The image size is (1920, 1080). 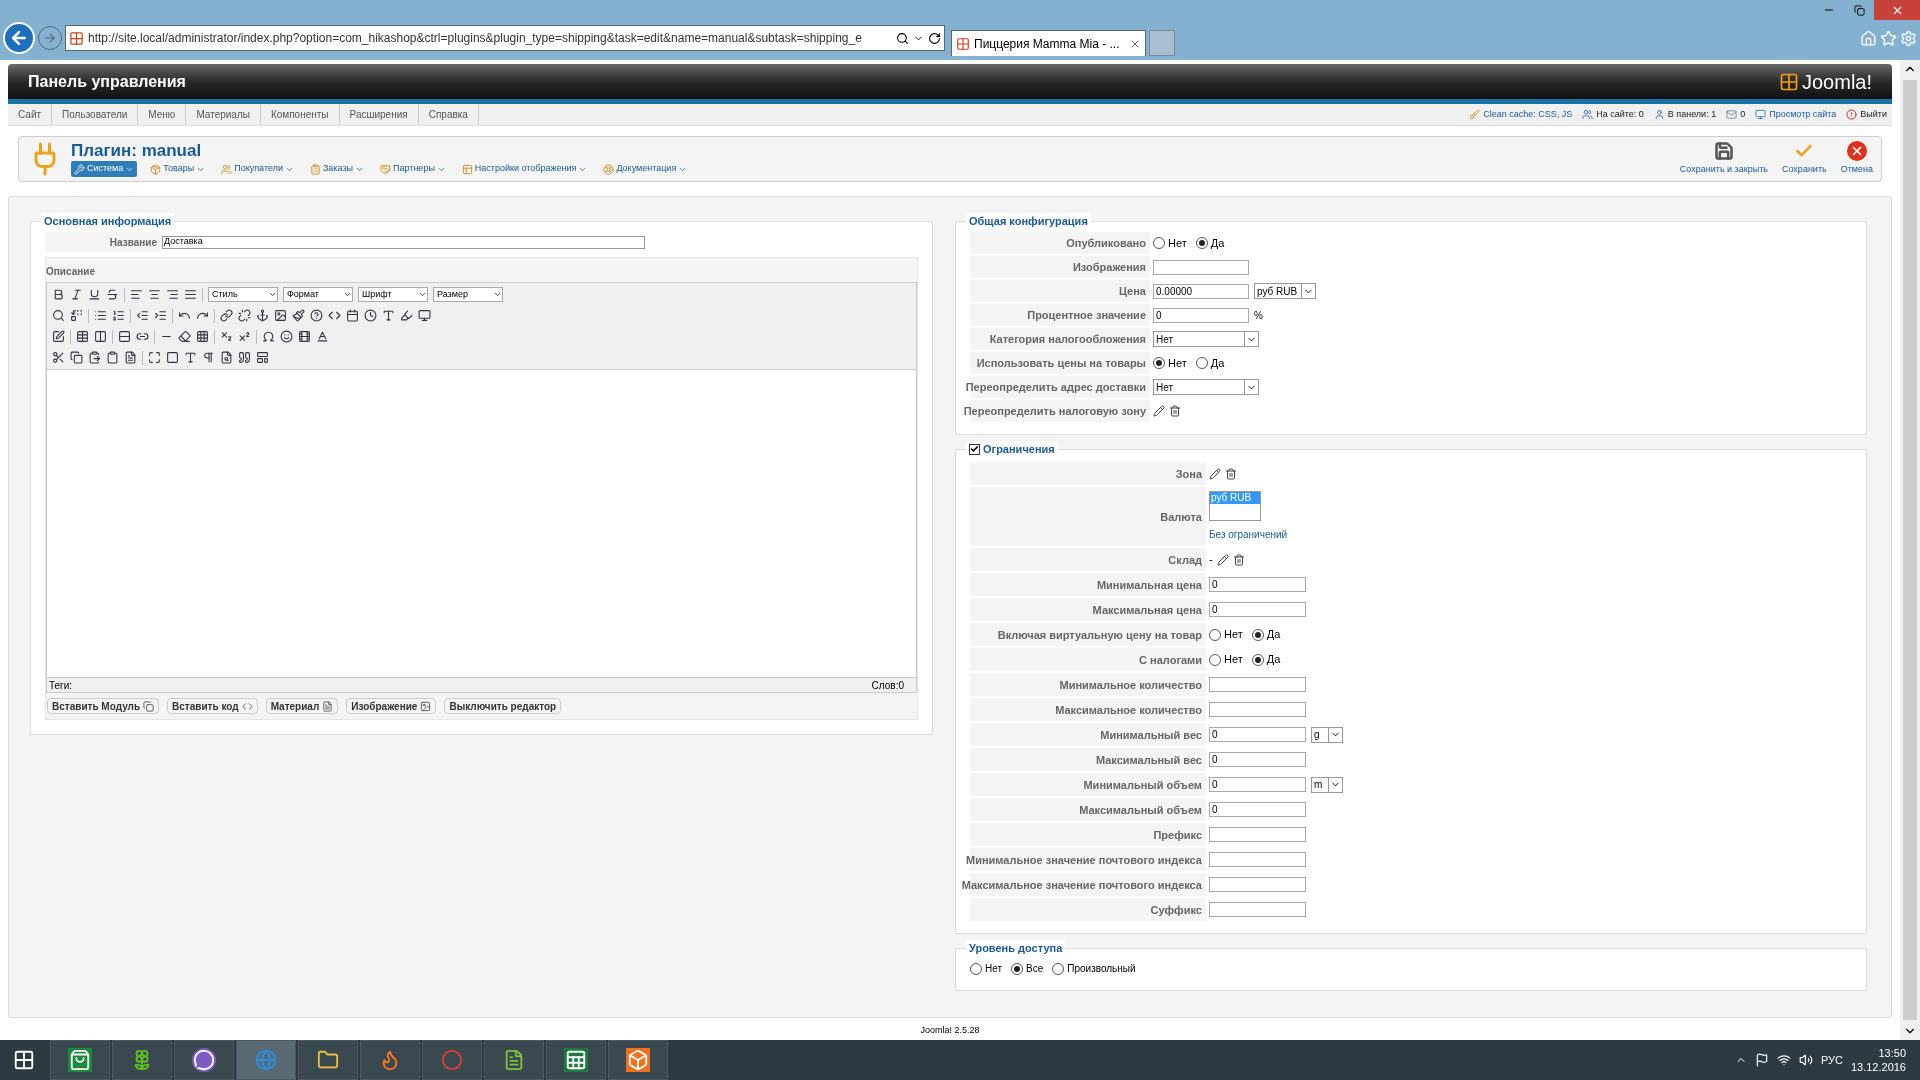 I want to click on editor-button: Выключить редактор, so click(x=503, y=706).